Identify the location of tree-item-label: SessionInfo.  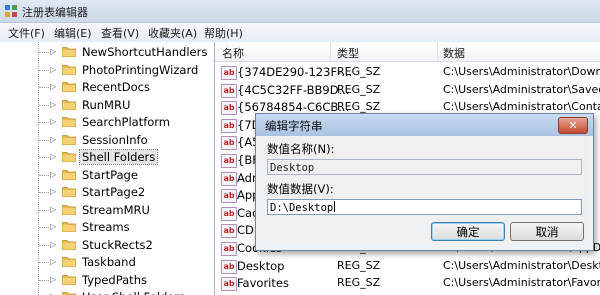
(115, 139).